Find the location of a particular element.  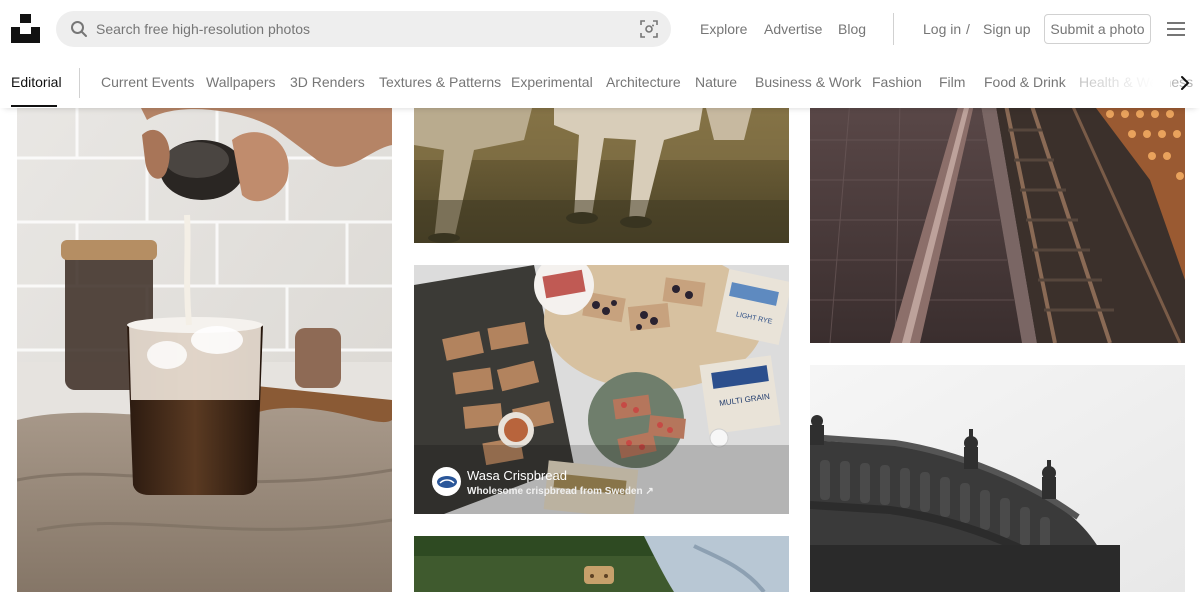

topics-divider is located at coordinates (79, 83).